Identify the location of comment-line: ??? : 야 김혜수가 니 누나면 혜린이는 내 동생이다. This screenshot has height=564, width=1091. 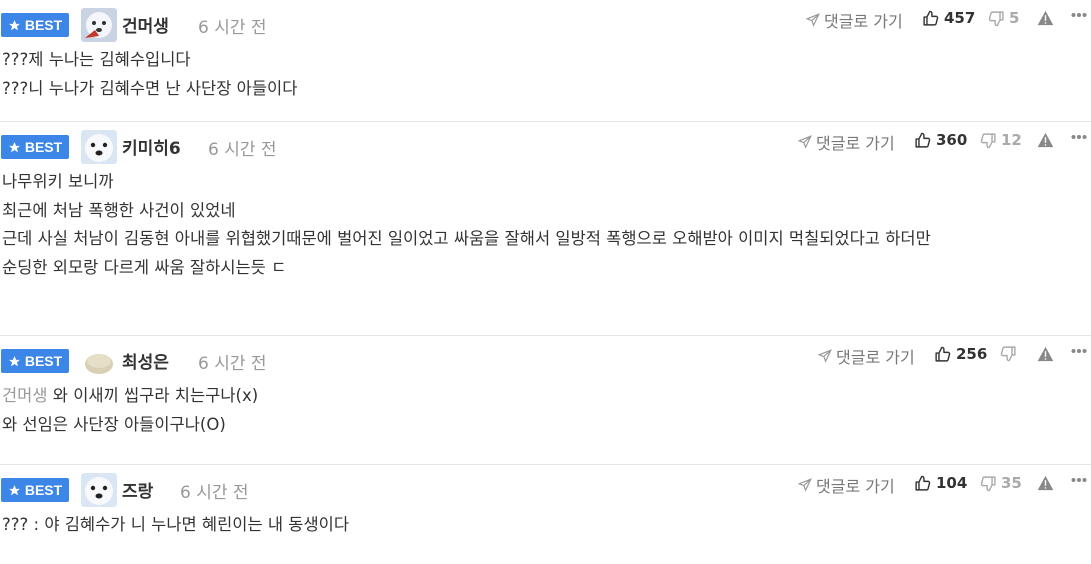
(176, 524).